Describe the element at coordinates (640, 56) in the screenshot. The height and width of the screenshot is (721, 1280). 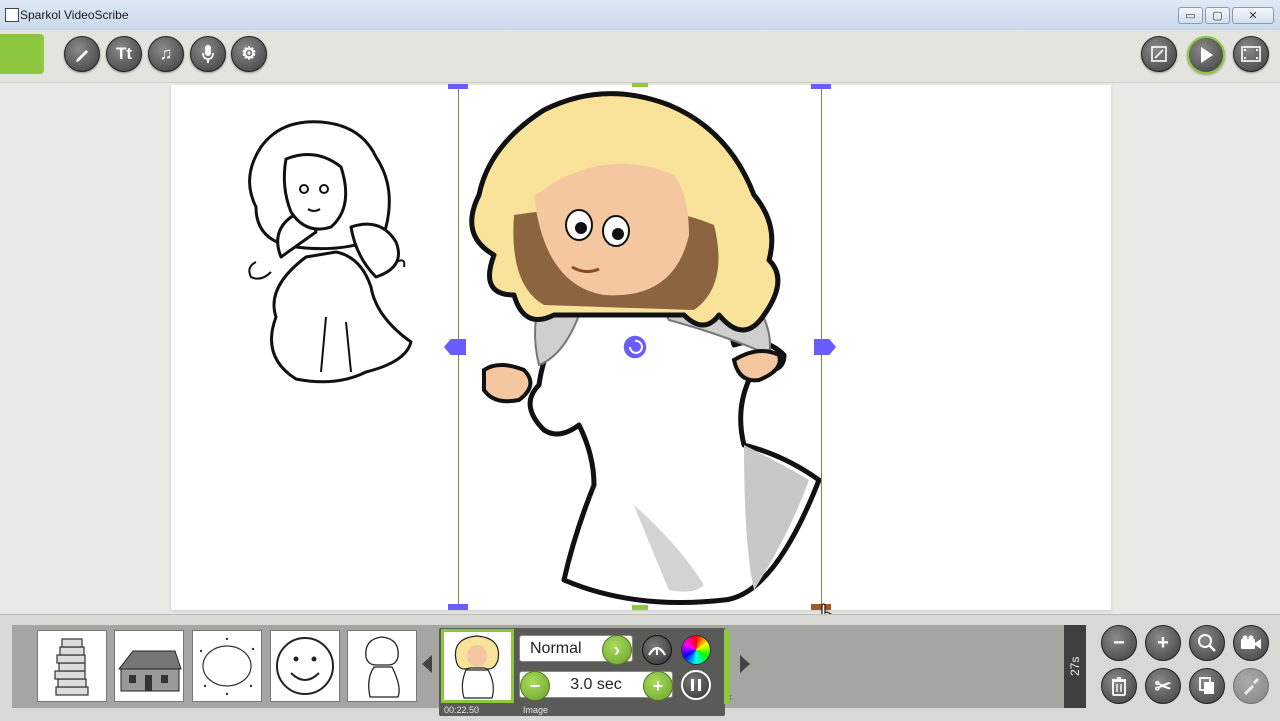
I see `main-toolbar: Tt ♫ ⚙` at that location.